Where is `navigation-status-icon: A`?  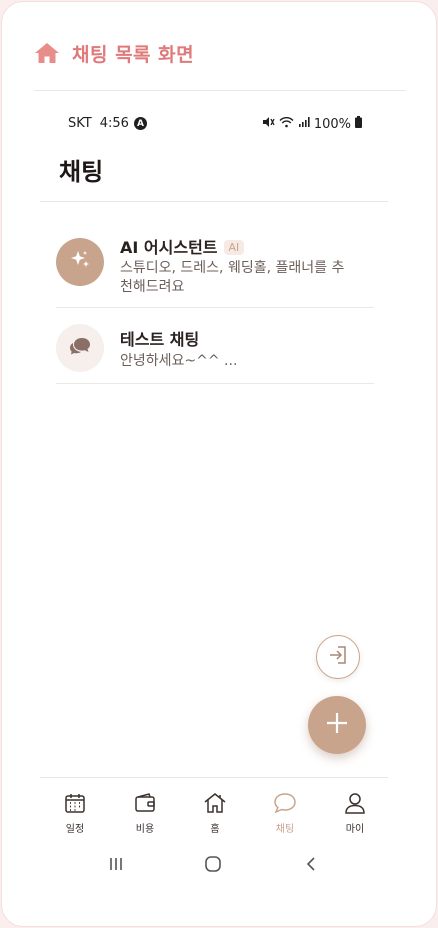 navigation-status-icon: A is located at coordinates (140, 123).